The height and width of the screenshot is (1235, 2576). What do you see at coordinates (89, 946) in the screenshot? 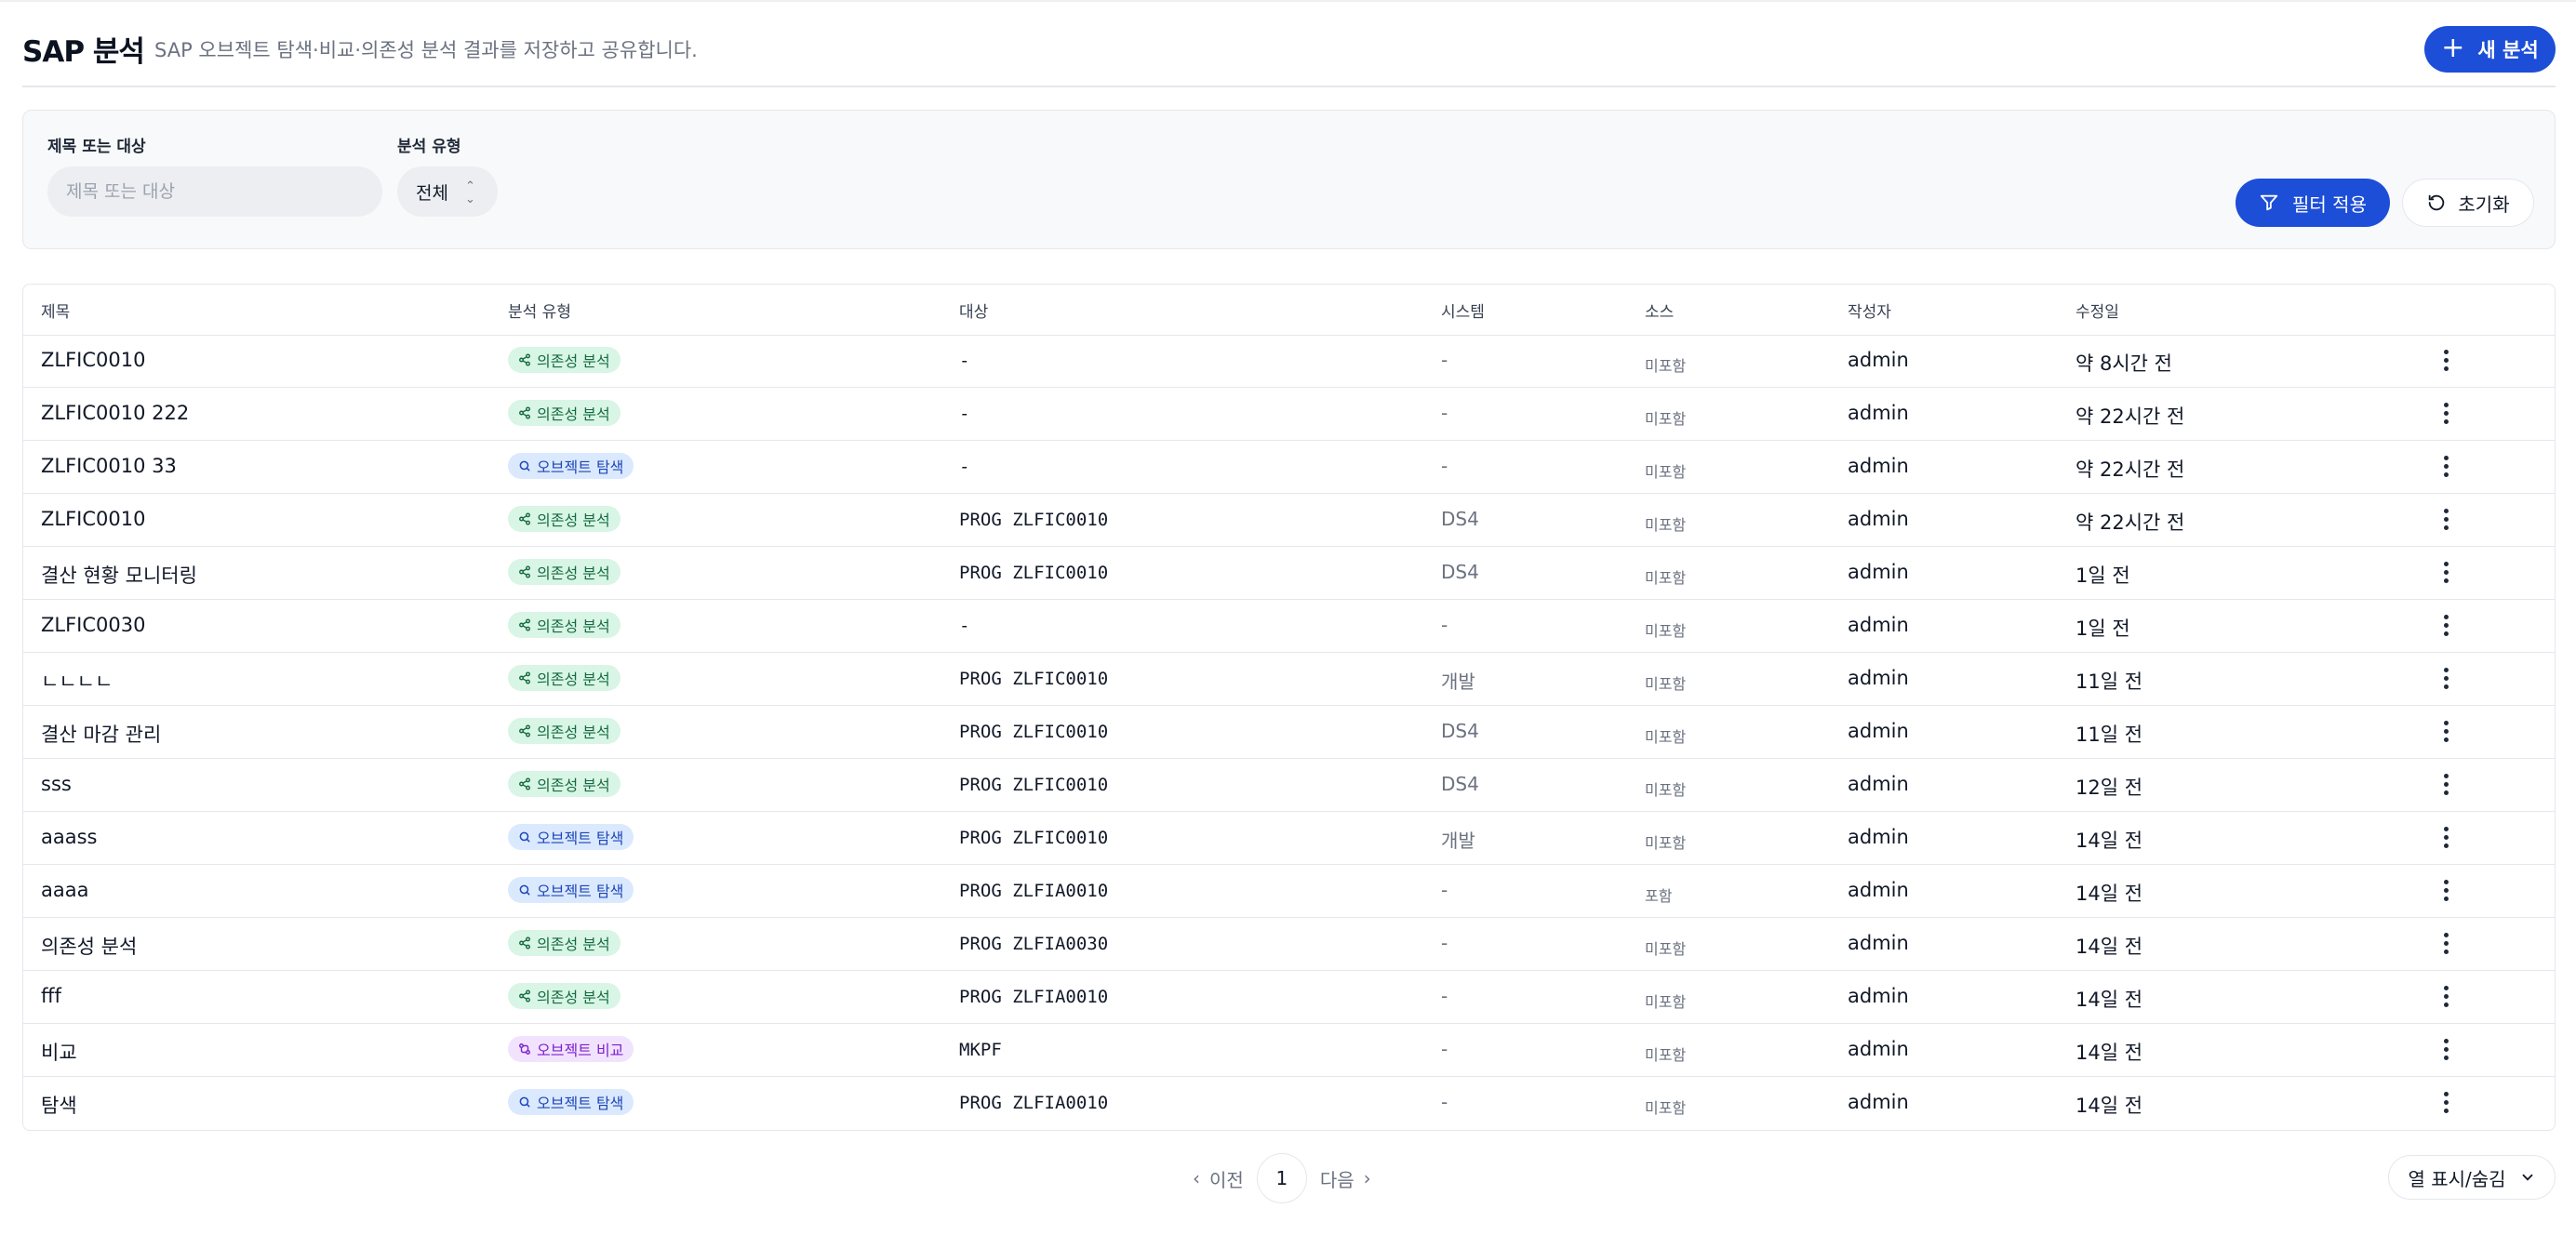
I see `row-title: 의존성 분석` at bounding box center [89, 946].